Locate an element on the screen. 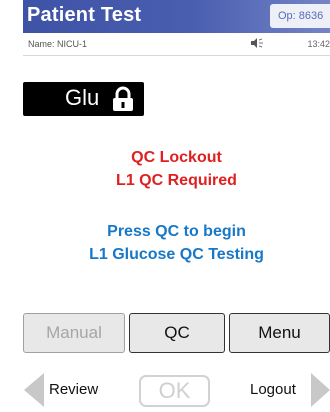  lock-icon is located at coordinates (123, 98).